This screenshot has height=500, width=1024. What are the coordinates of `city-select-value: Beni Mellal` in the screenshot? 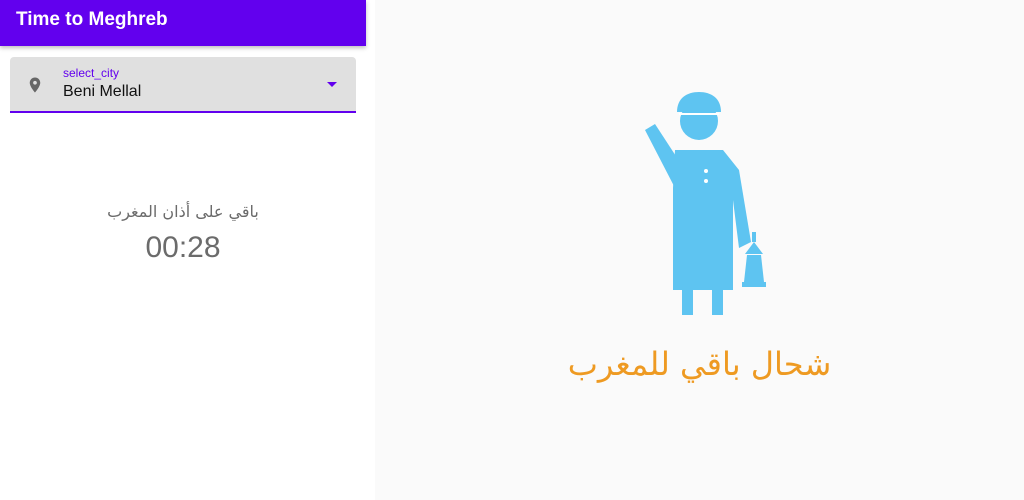 It's located at (102, 91).